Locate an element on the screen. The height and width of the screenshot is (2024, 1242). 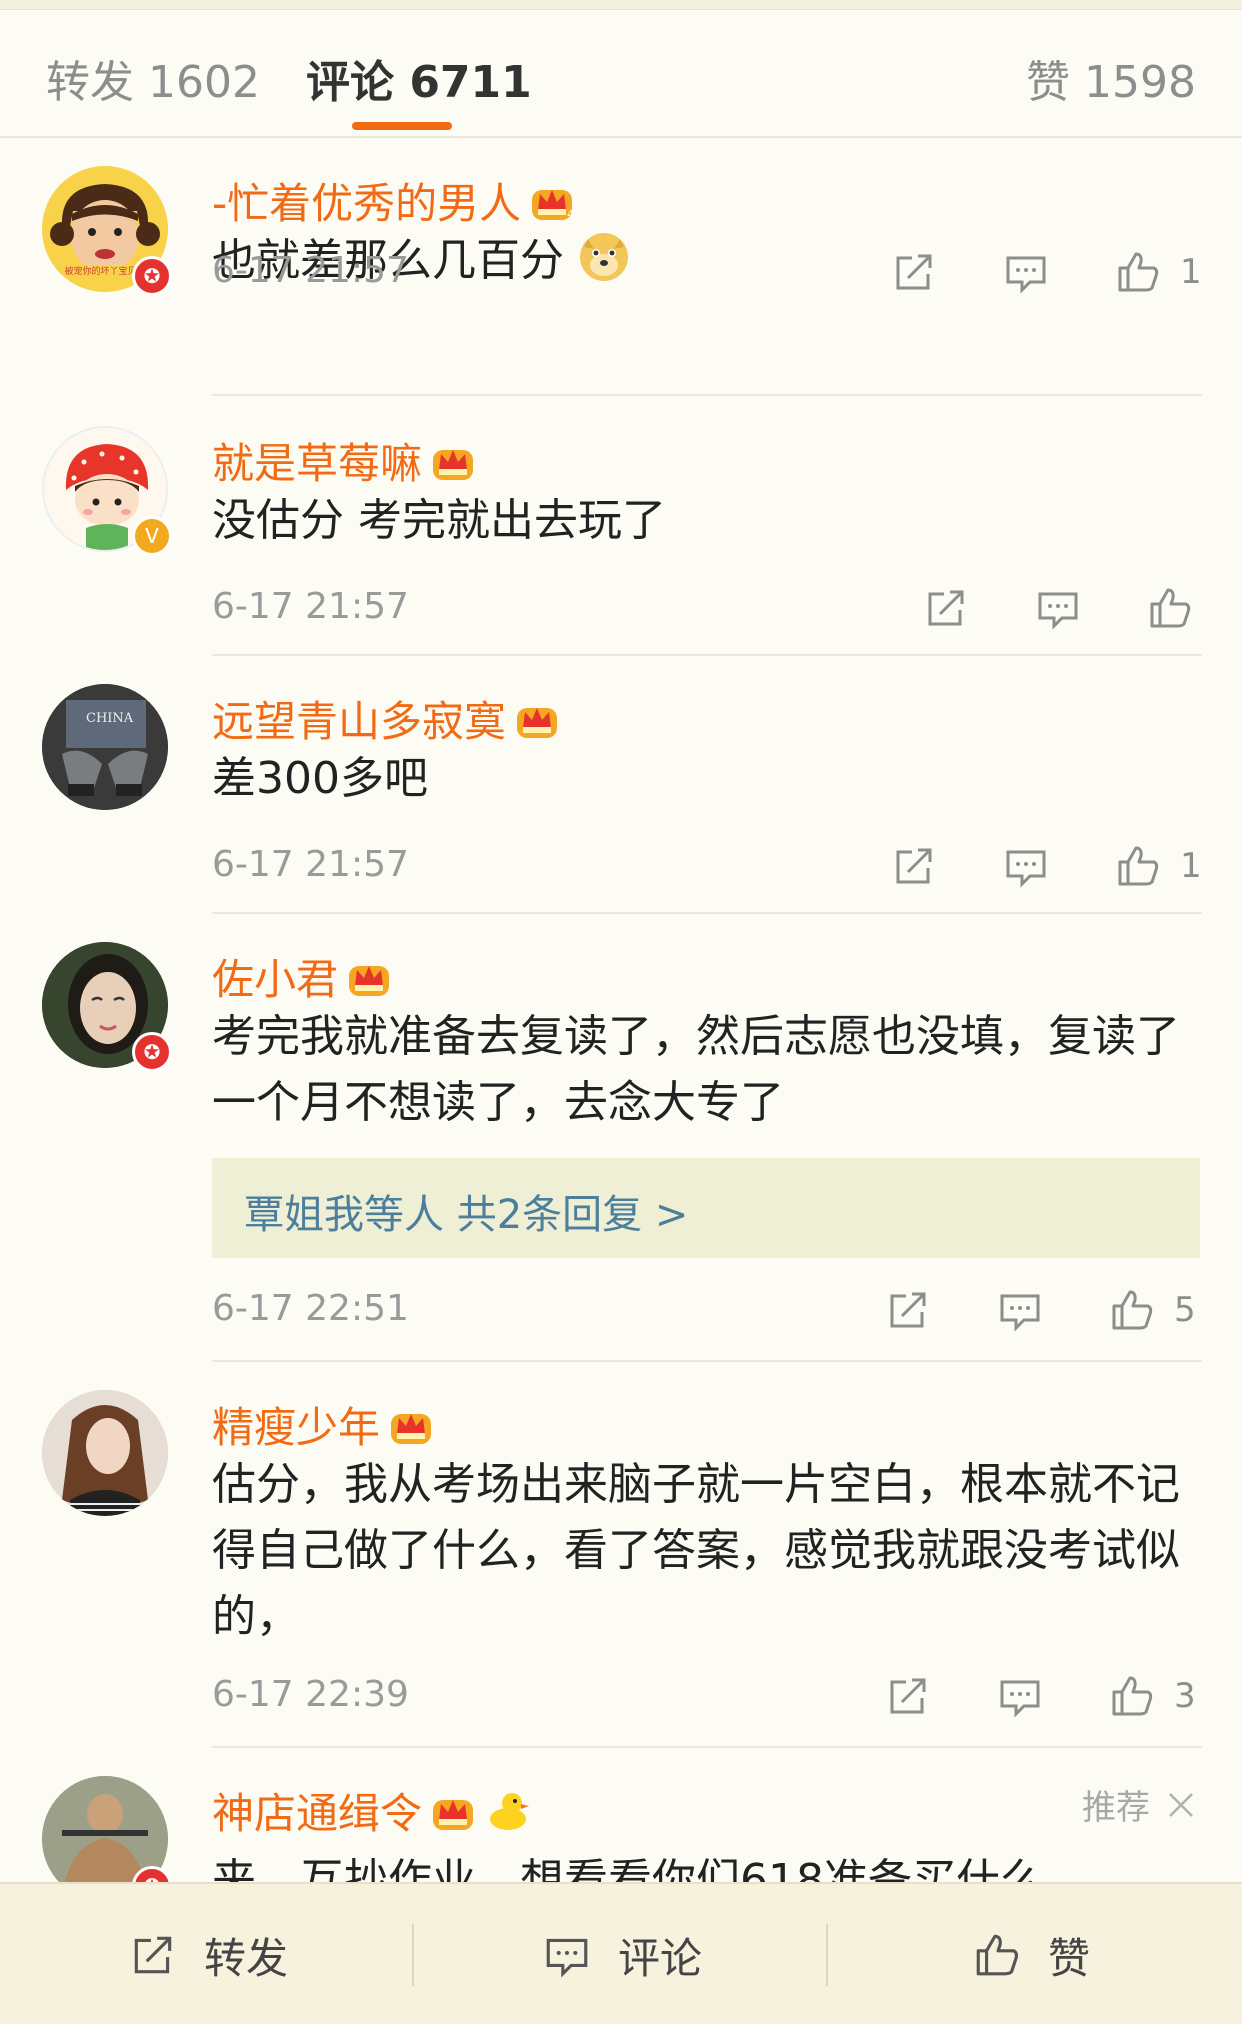
bottom-action-bar: 转发 评论 赞 is located at coordinates (621, 1953).